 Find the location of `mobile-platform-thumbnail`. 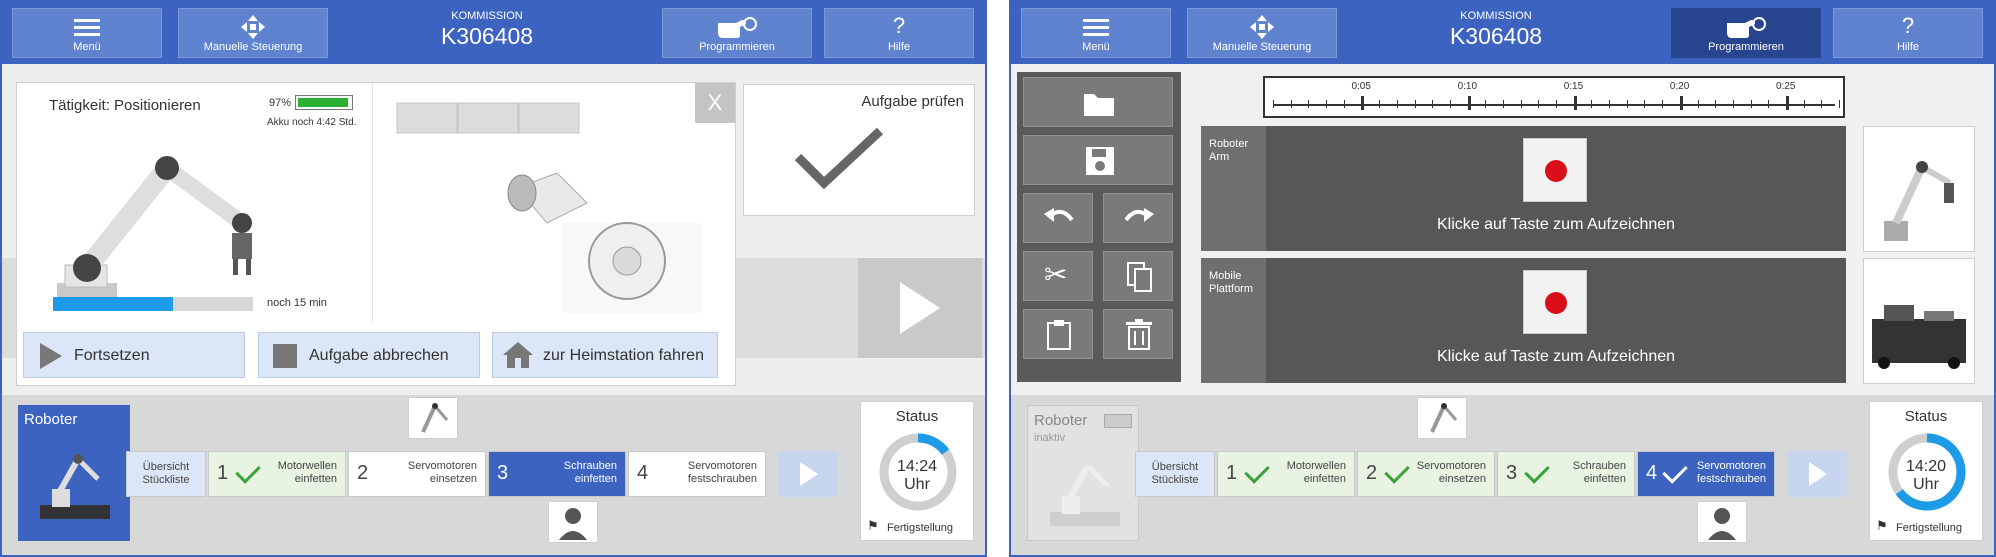

mobile-platform-thumbnail is located at coordinates (1919, 321).